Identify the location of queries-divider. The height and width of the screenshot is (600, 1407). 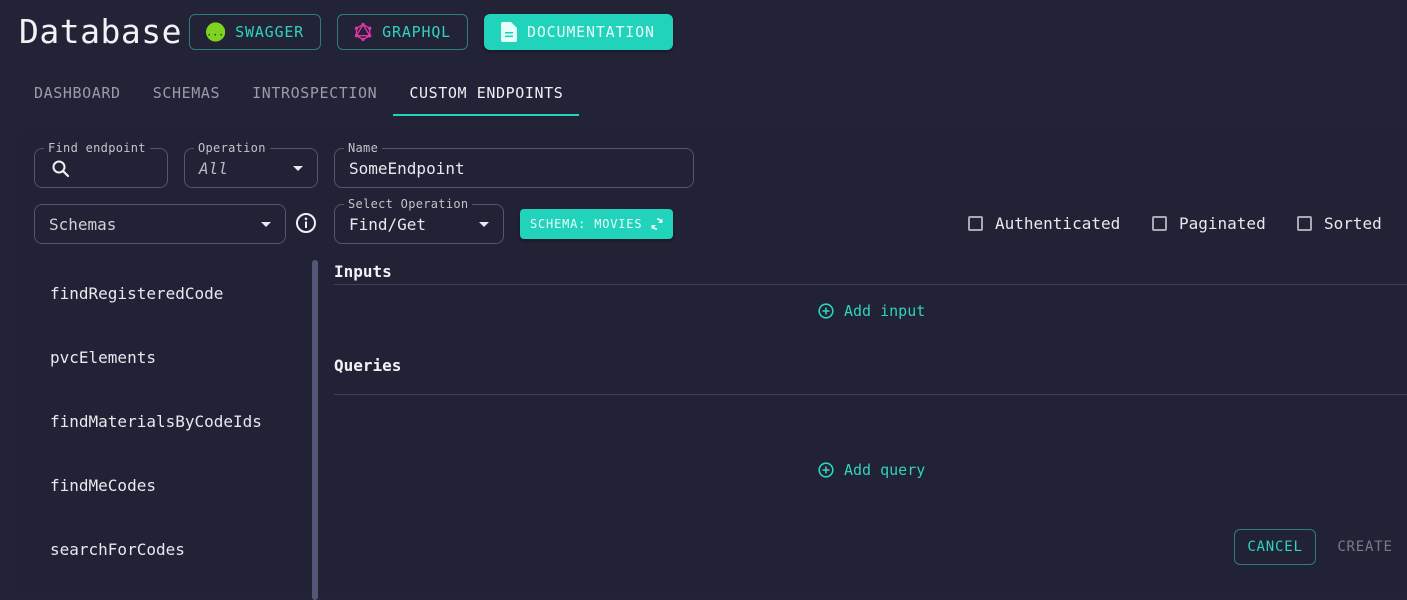
(870, 394).